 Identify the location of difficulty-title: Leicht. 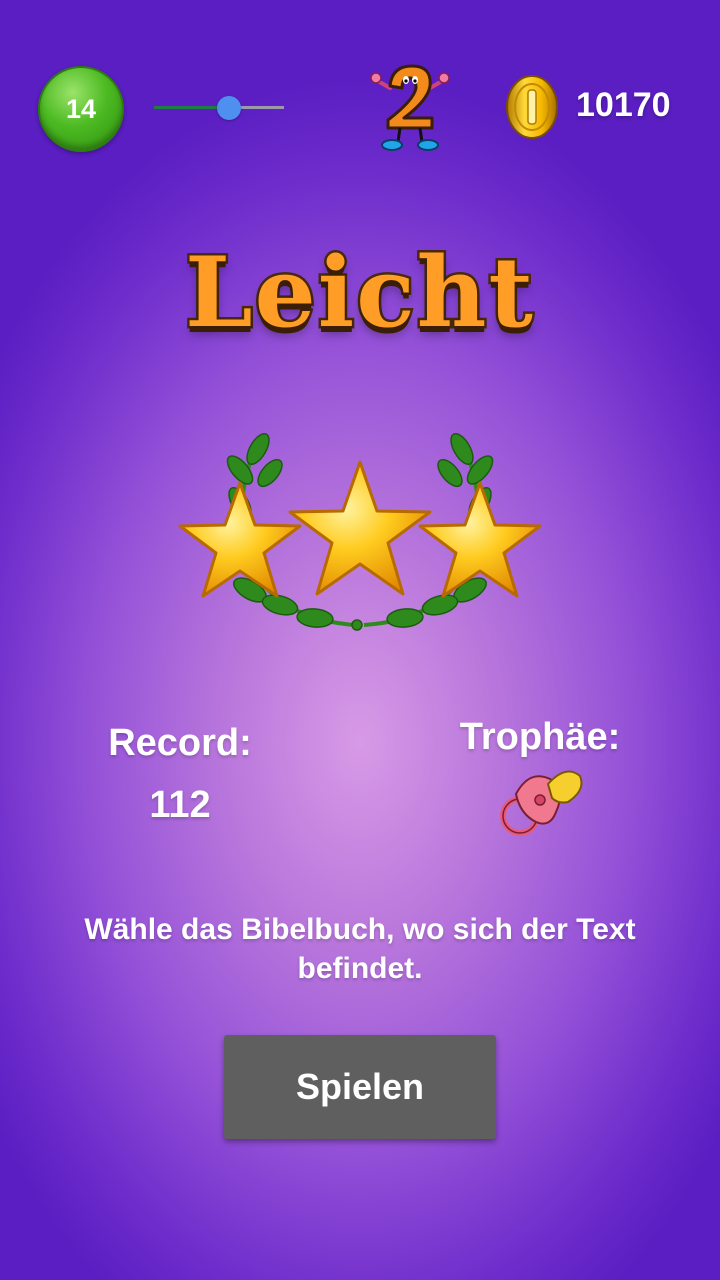
(359, 293).